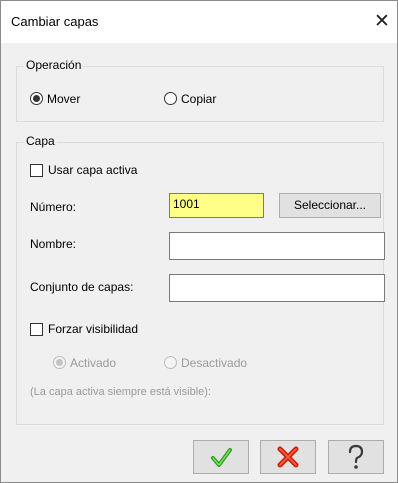 The width and height of the screenshot is (398, 483). What do you see at coordinates (277, 288) in the screenshot?
I see `layer-set-field` at bounding box center [277, 288].